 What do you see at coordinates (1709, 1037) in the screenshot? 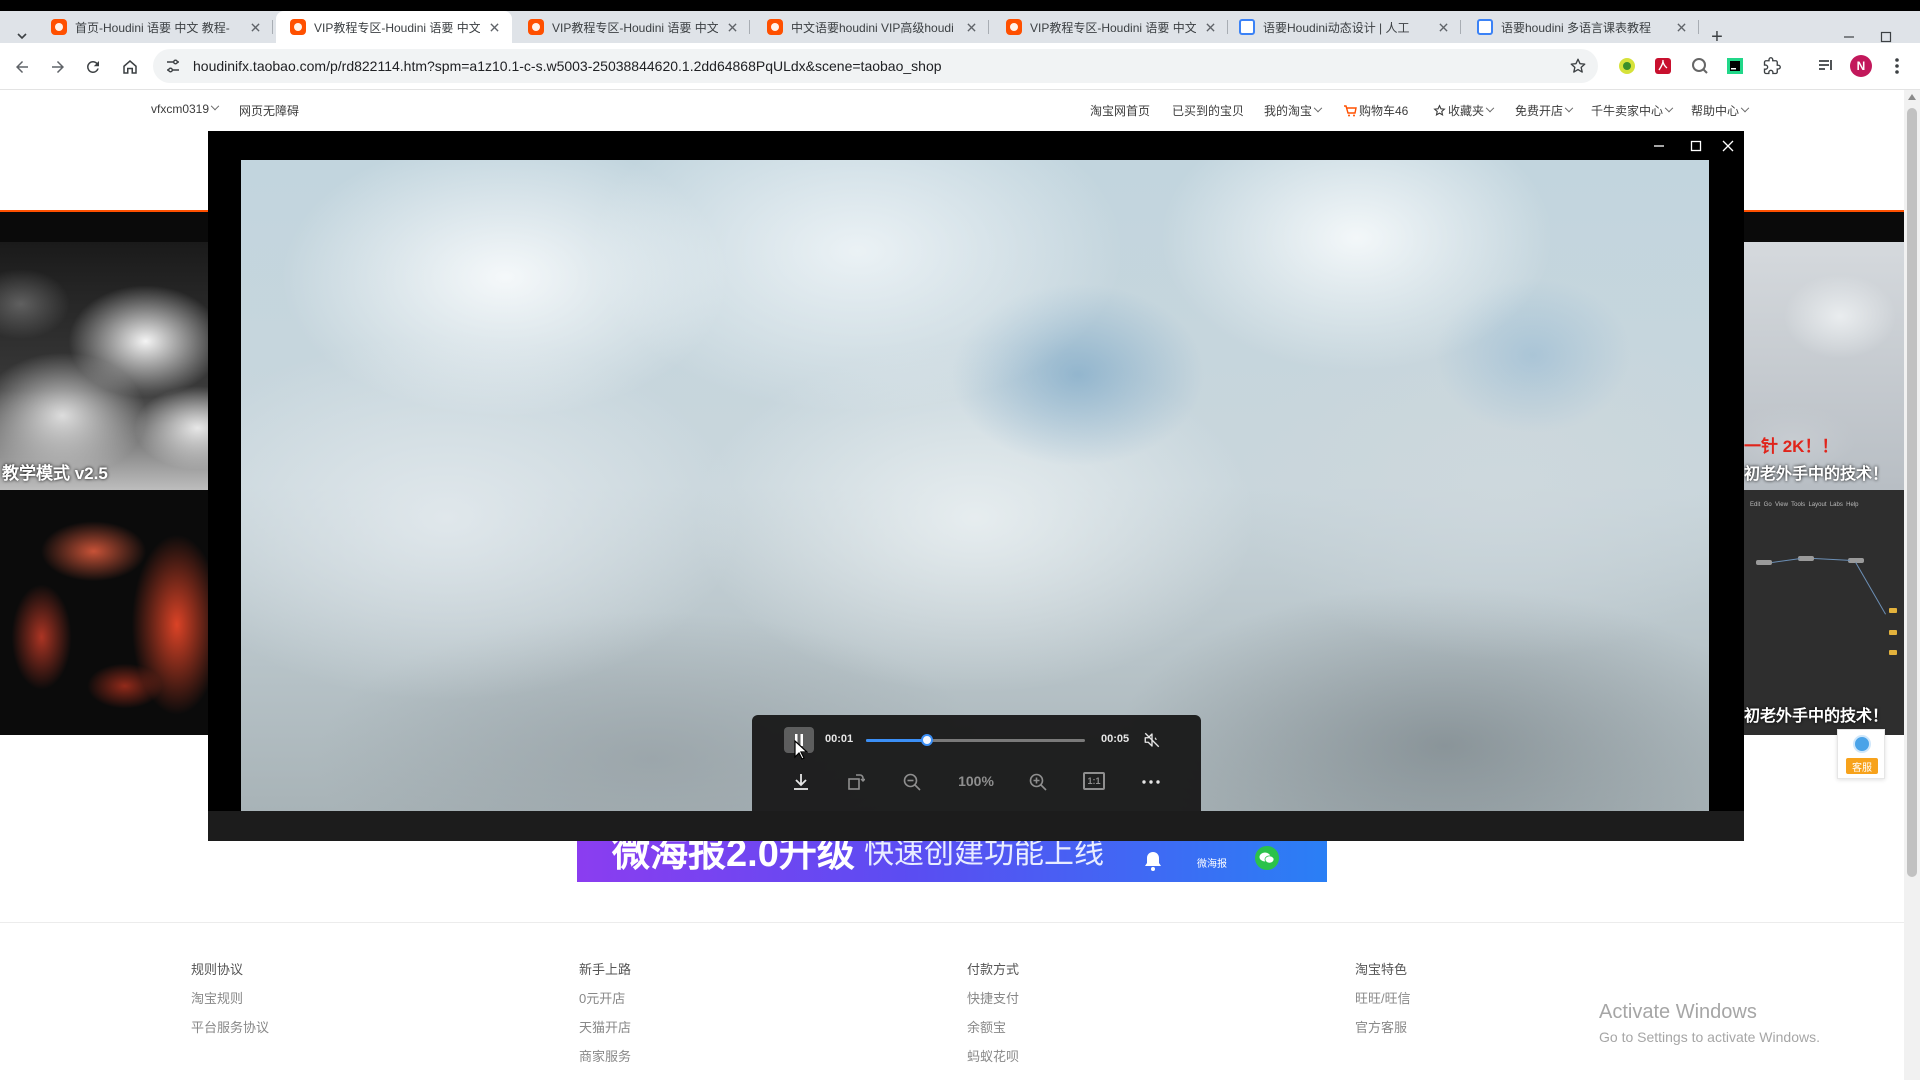
I see `activate-windows-subtitle: Go to Settings to activate Windows.` at bounding box center [1709, 1037].